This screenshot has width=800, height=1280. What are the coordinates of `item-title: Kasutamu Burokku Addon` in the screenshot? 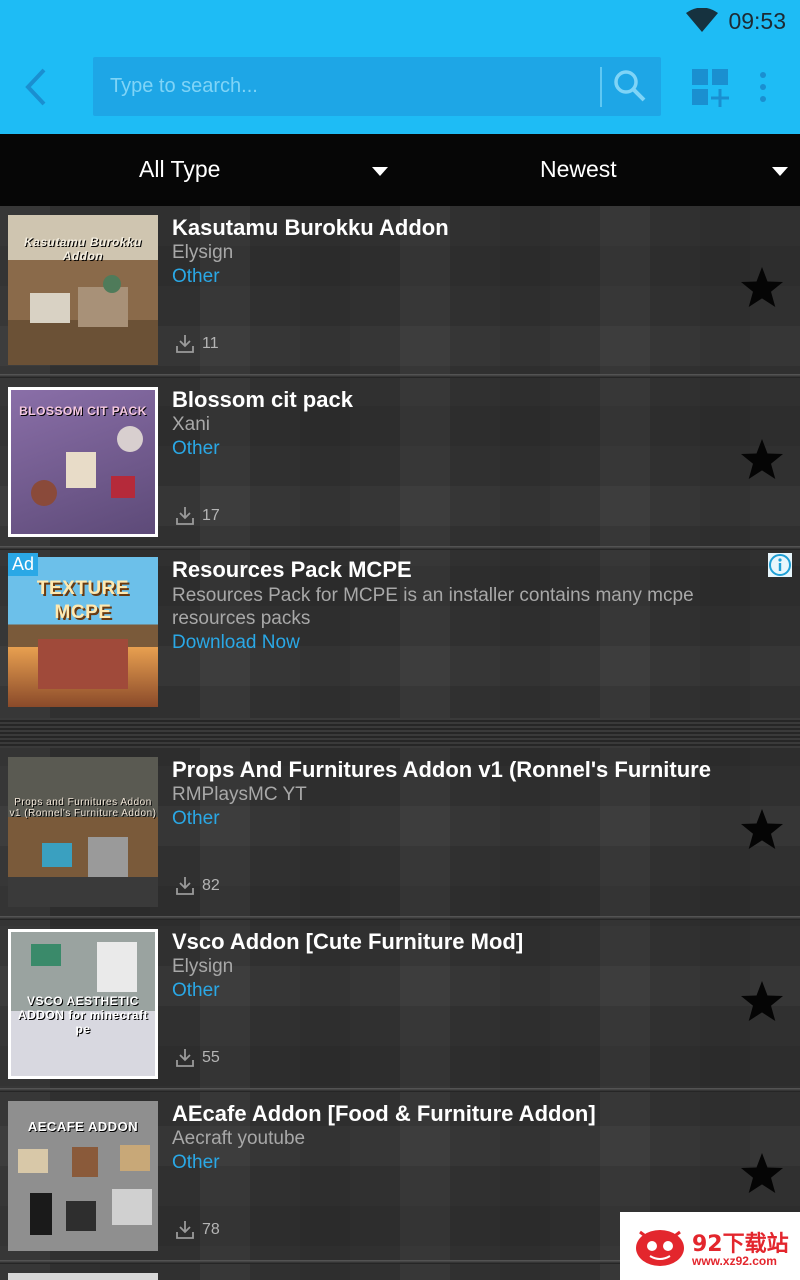 It's located at (310, 227).